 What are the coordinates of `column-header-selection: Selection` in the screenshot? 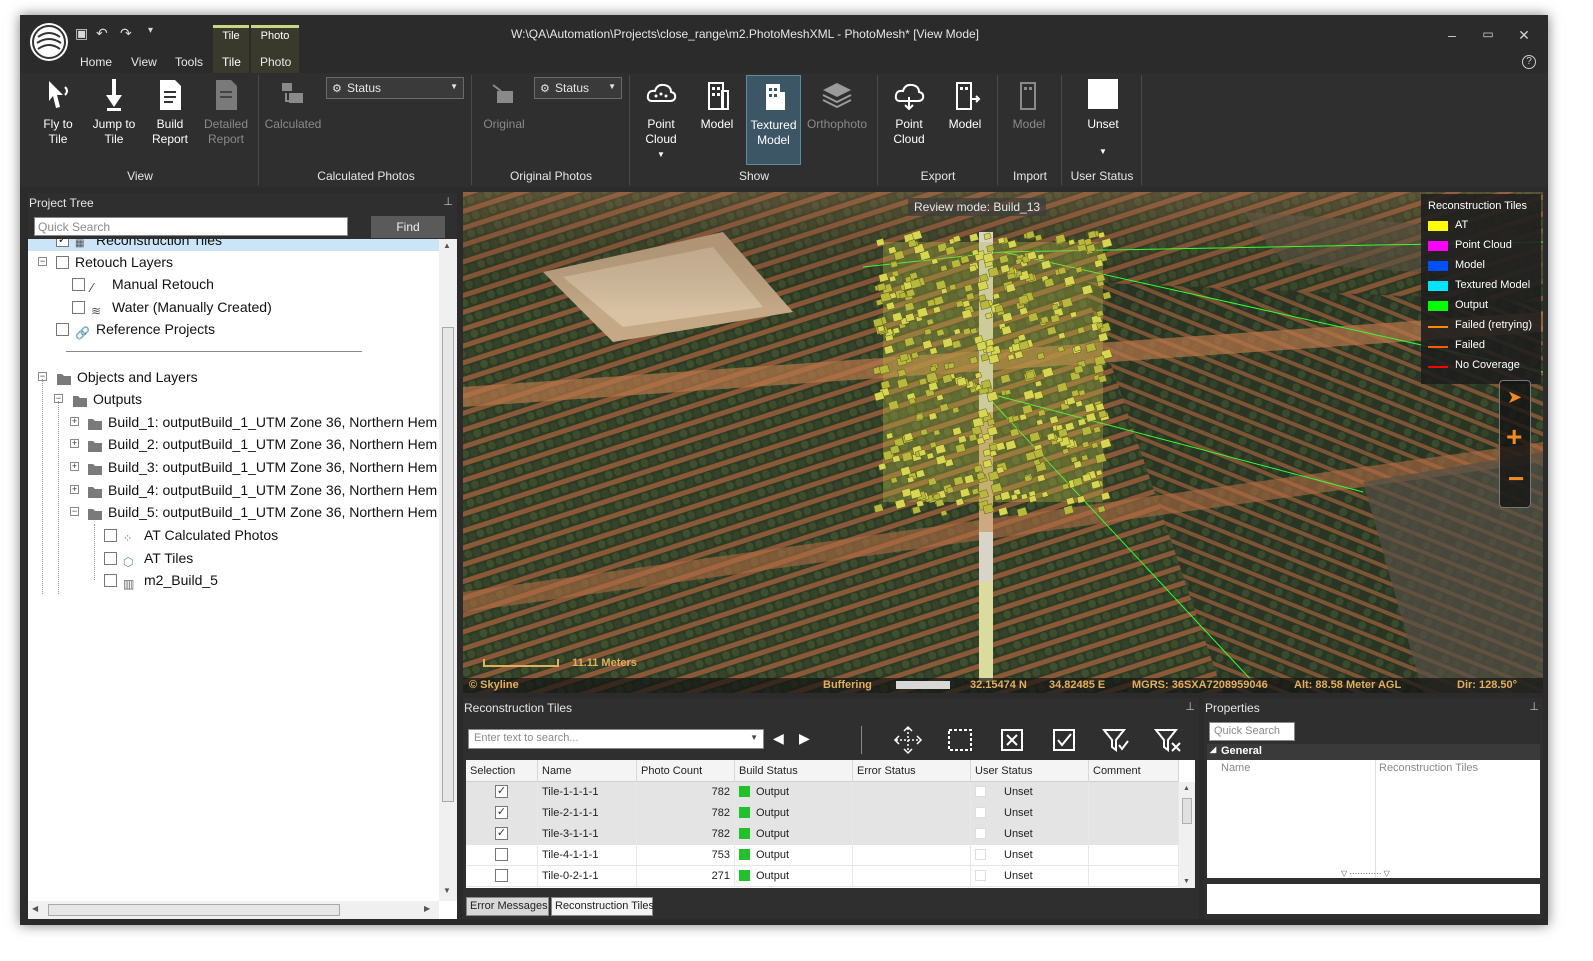 It's located at (502, 771).